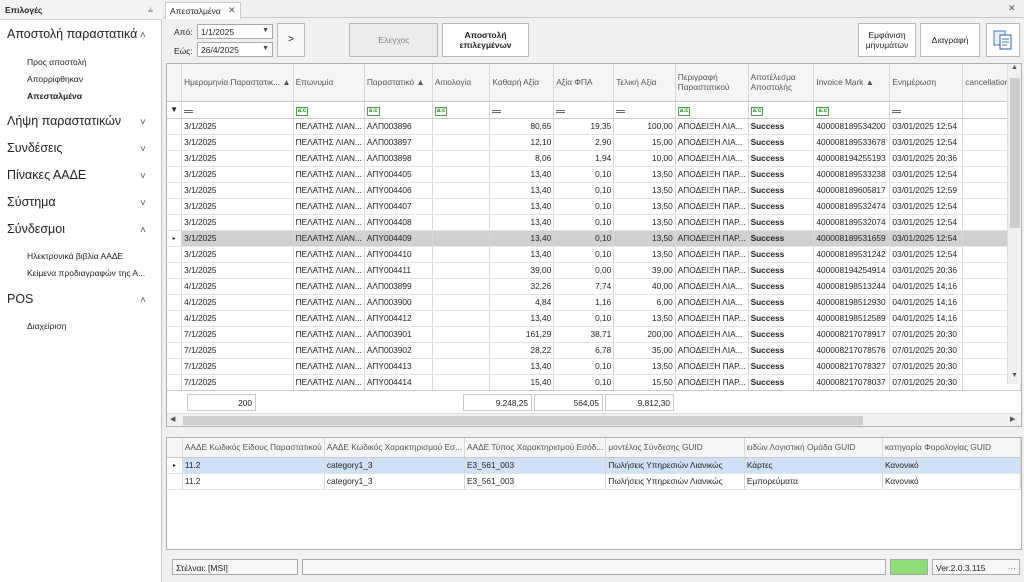 The height and width of the screenshot is (582, 1024). What do you see at coordinates (235, 31) in the screenshot?
I see `from-date-picker: 1/1/2025 ▼` at bounding box center [235, 31].